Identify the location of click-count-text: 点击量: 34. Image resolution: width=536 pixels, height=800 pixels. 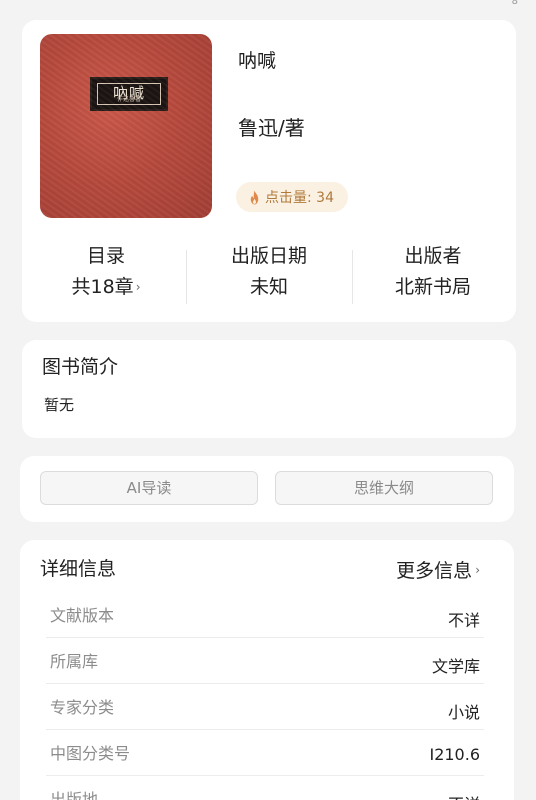
(299, 198).